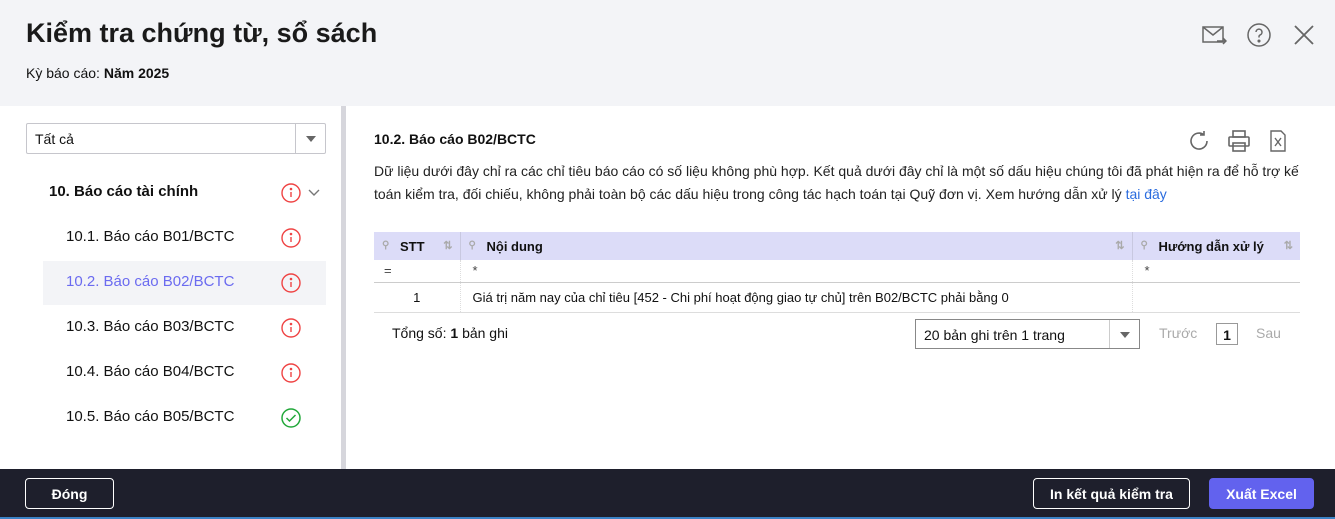  I want to click on print-icon, so click(1239, 141).